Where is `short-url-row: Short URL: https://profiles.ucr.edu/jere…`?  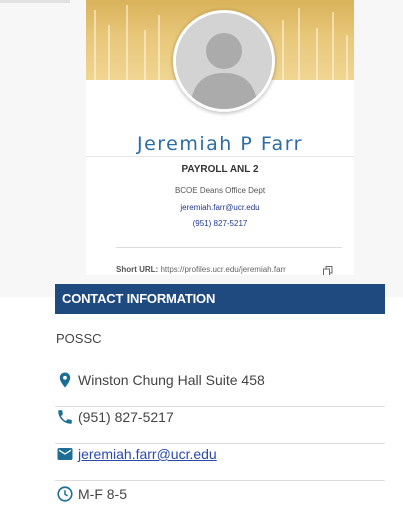
short-url-row: Short URL: https://profiles.ucr.edu/jere… is located at coordinates (235, 270).